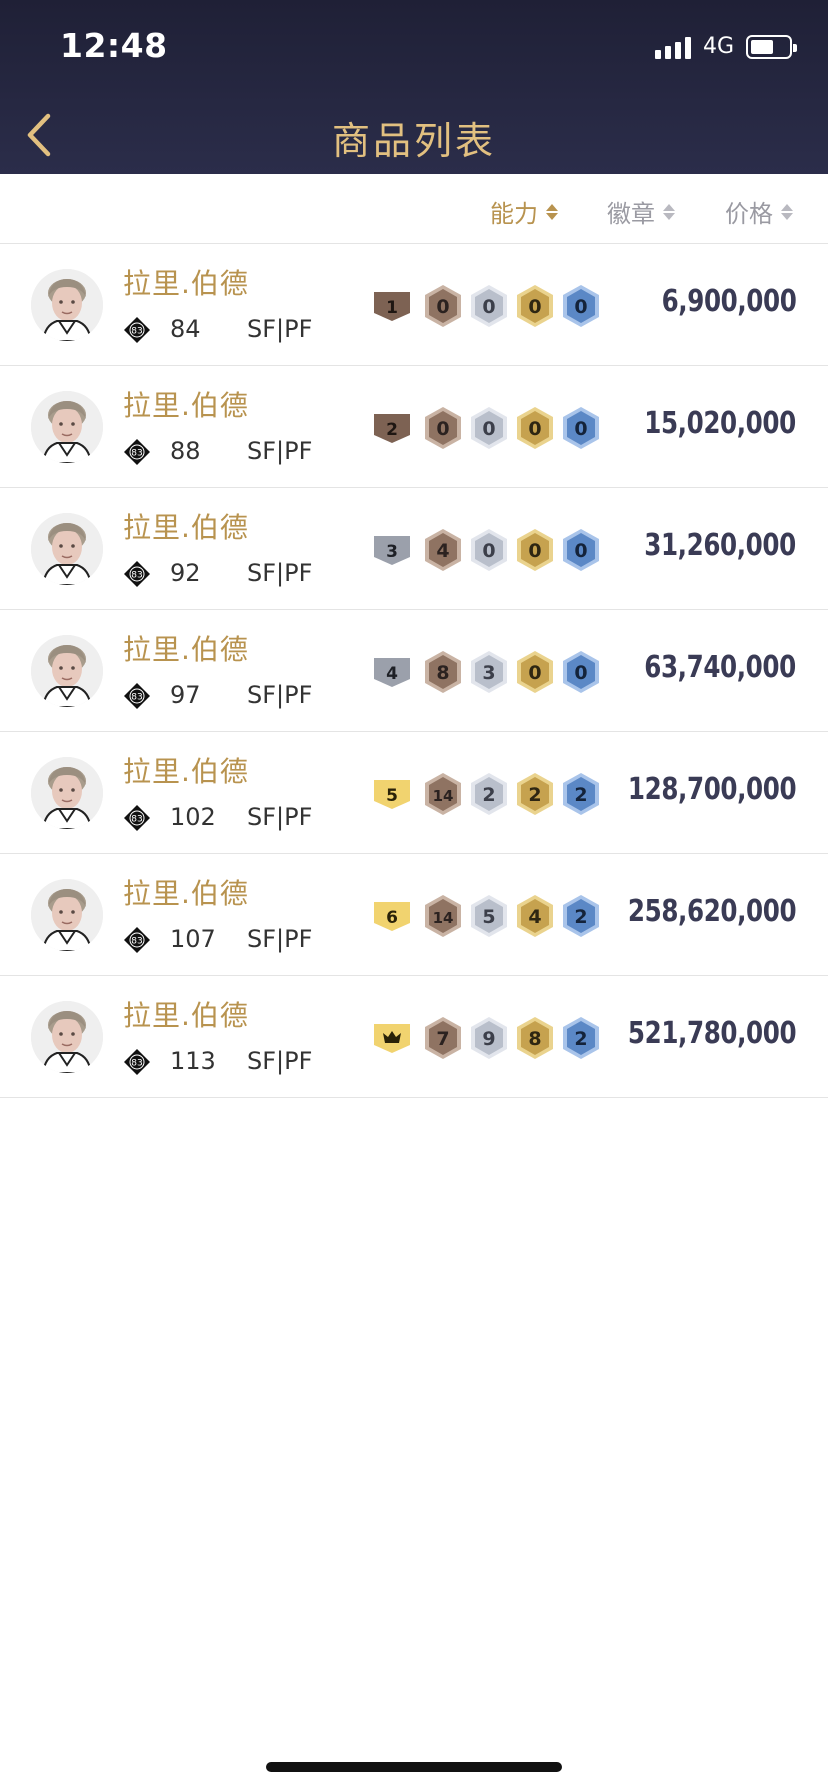 This screenshot has width=828, height=1792. What do you see at coordinates (749, 214) in the screenshot?
I see `sort-price-label: 价格` at bounding box center [749, 214].